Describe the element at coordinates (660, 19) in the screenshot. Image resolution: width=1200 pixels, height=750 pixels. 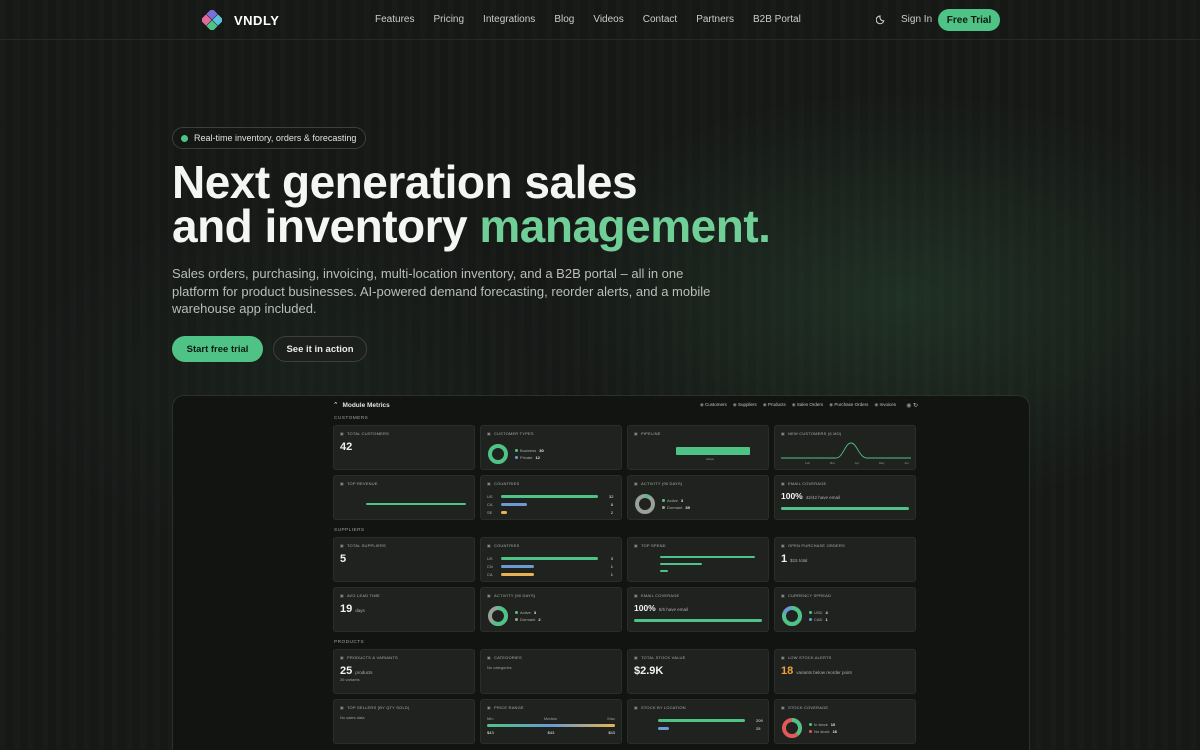
I see `nav-link-contact: Contact` at that location.